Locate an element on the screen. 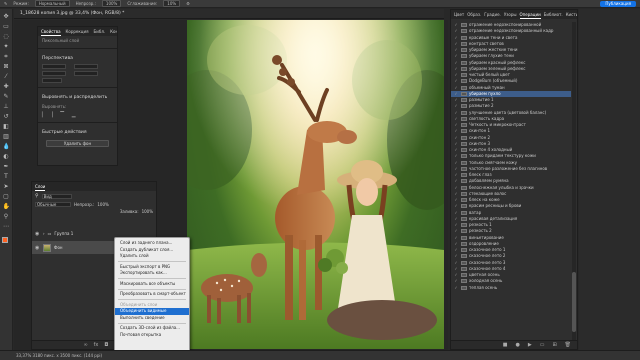 This screenshot has width=640, height=360. dodge-tool-icon: ◐ is located at coordinates (6, 156).